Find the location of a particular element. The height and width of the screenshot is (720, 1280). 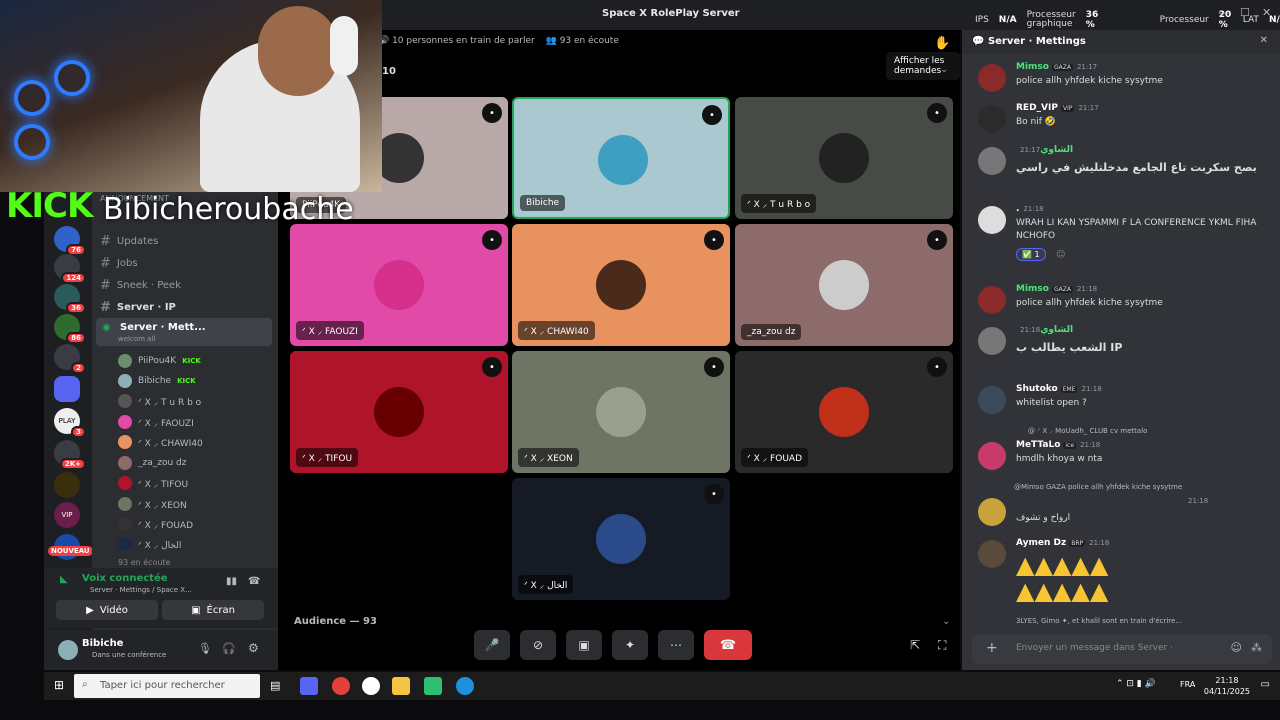

apps-icon: ⁂ is located at coordinates (1256, 647).